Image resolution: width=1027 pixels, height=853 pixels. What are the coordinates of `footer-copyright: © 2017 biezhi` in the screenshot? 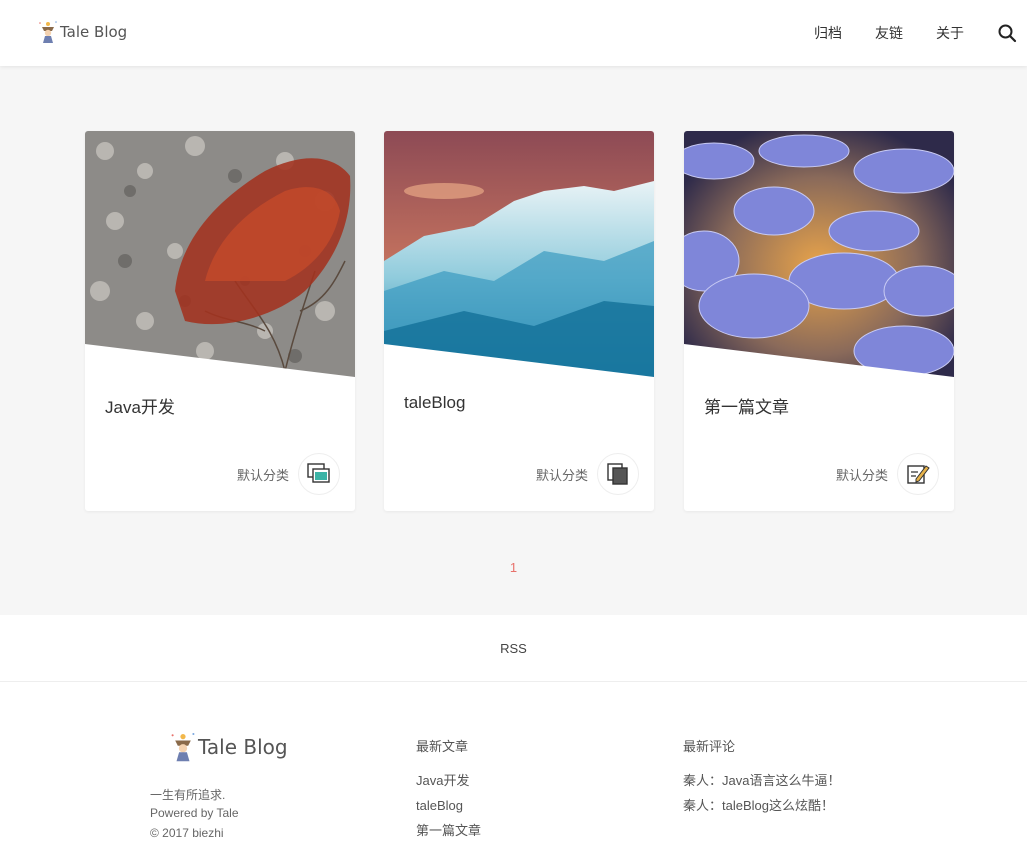 It's located at (187, 833).